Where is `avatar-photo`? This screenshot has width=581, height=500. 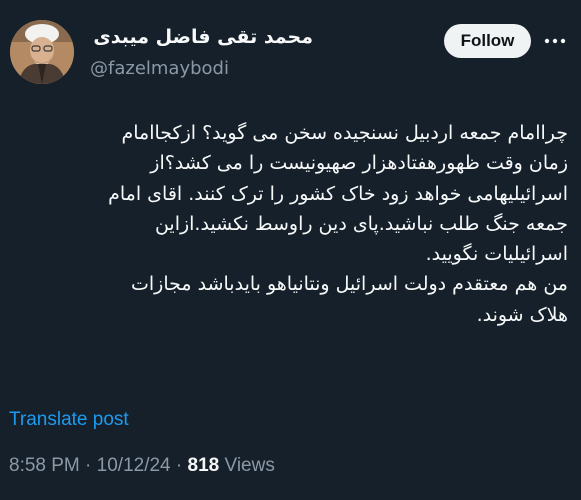 avatar-photo is located at coordinates (42, 52).